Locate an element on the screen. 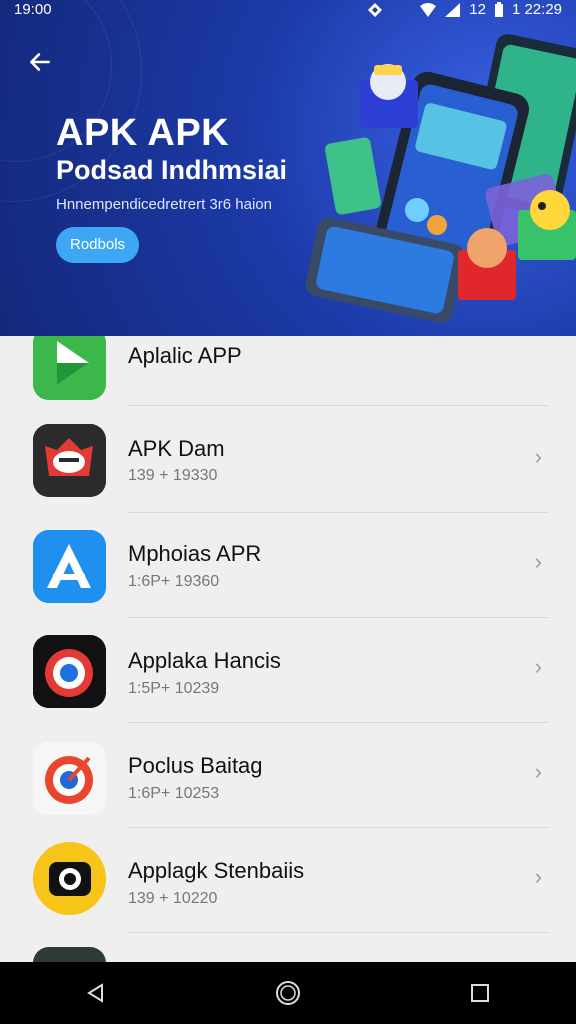 The height and width of the screenshot is (1024, 576). camera-app-icon is located at coordinates (69, 878).